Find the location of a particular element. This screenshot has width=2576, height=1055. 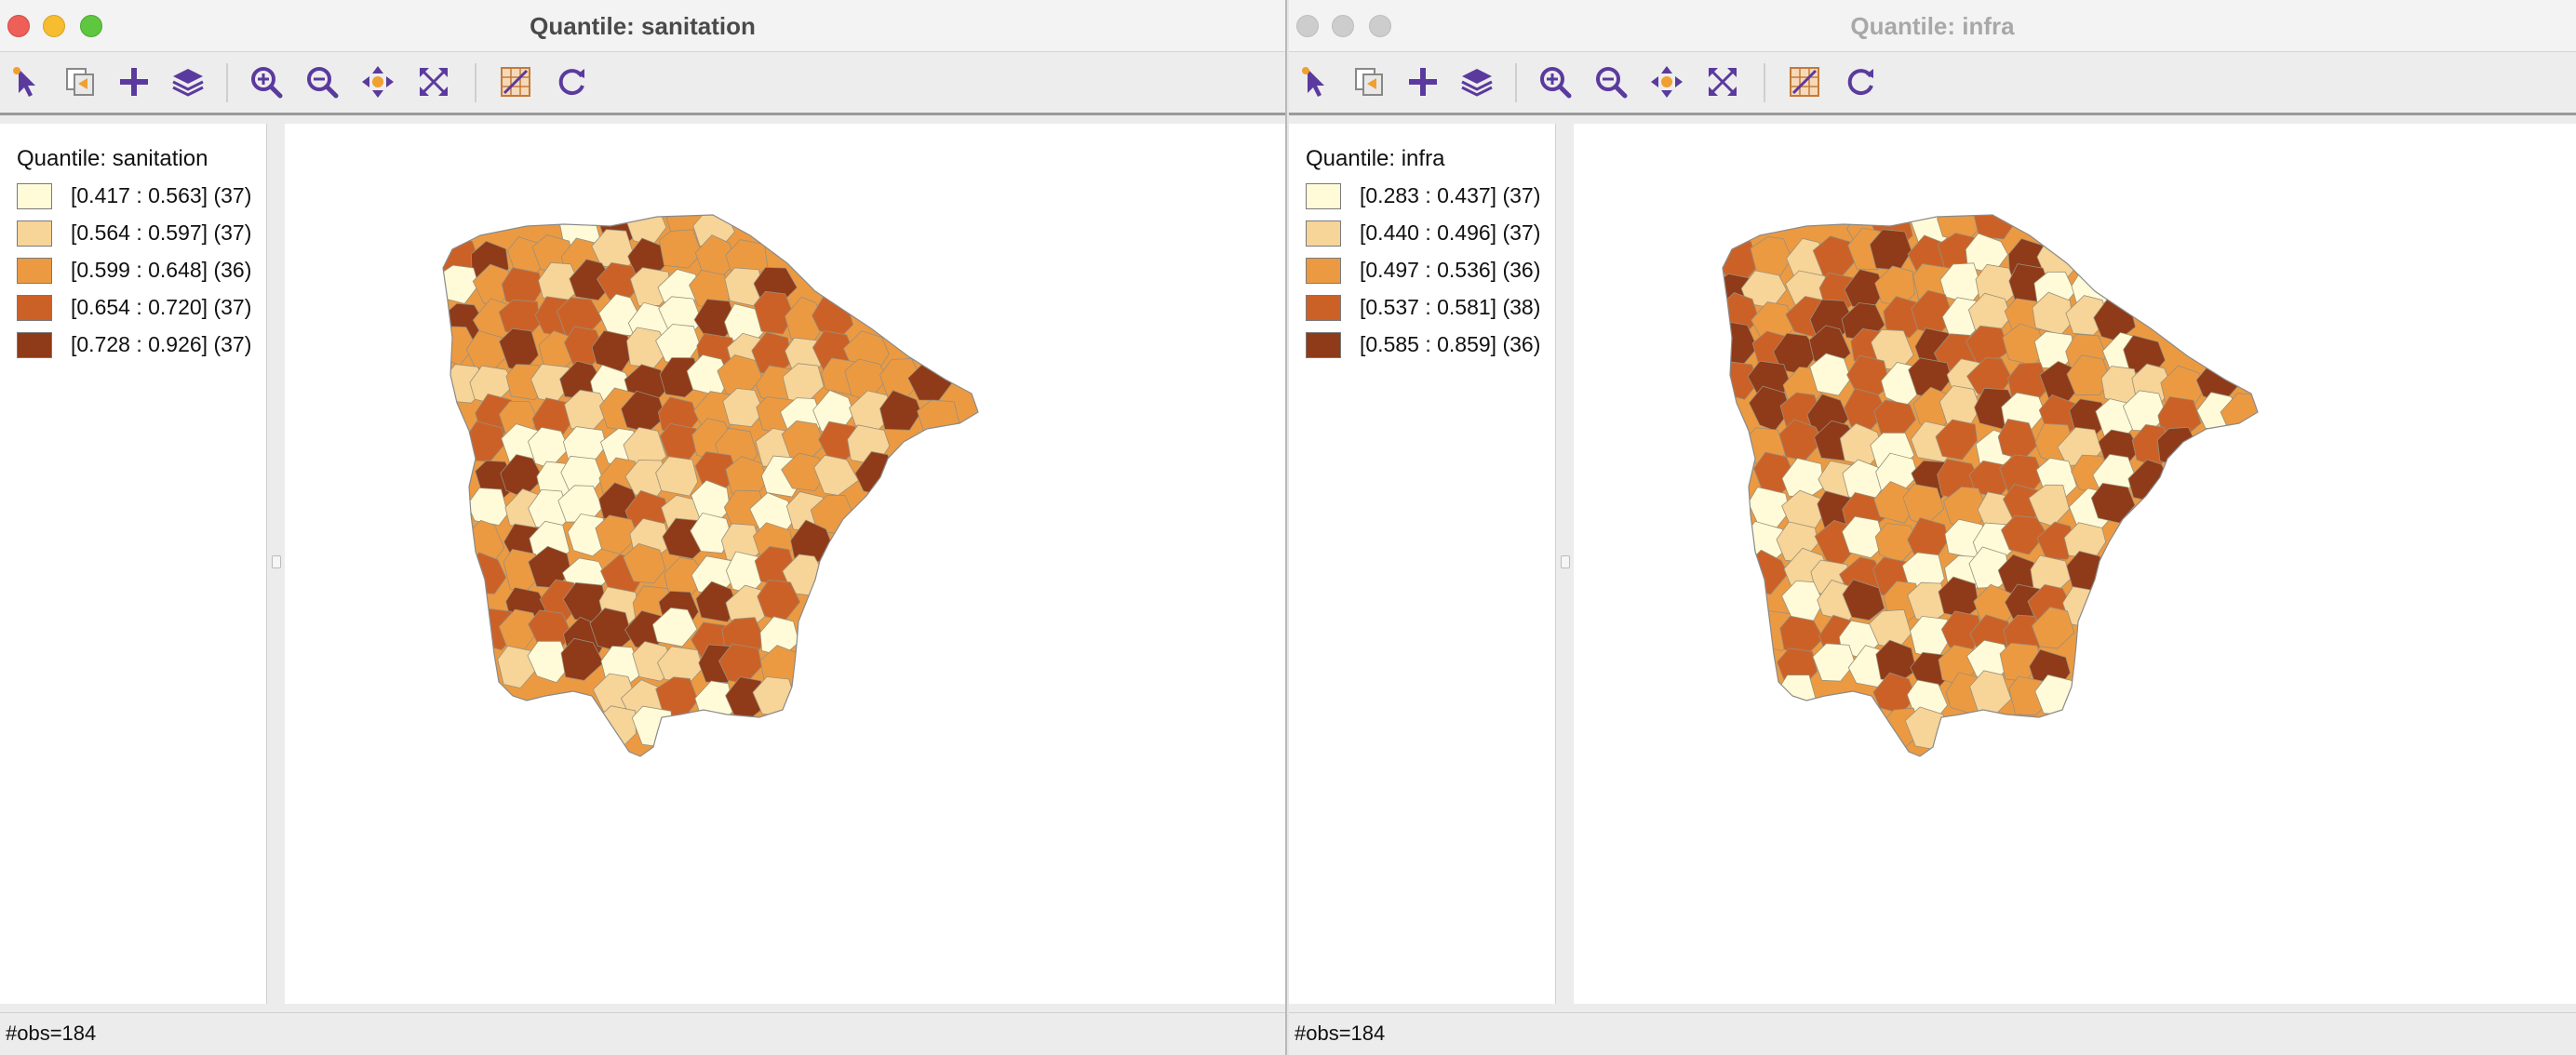

legend-item: [0.283 : 0.437] (37) is located at coordinates (1431, 195).